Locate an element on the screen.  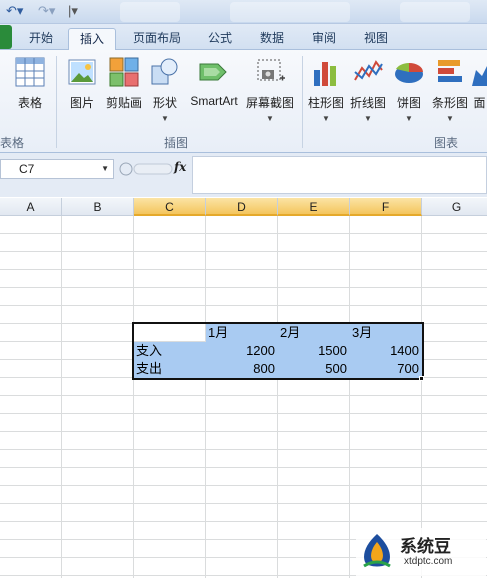
file-tab is located at coordinates (6, 37).